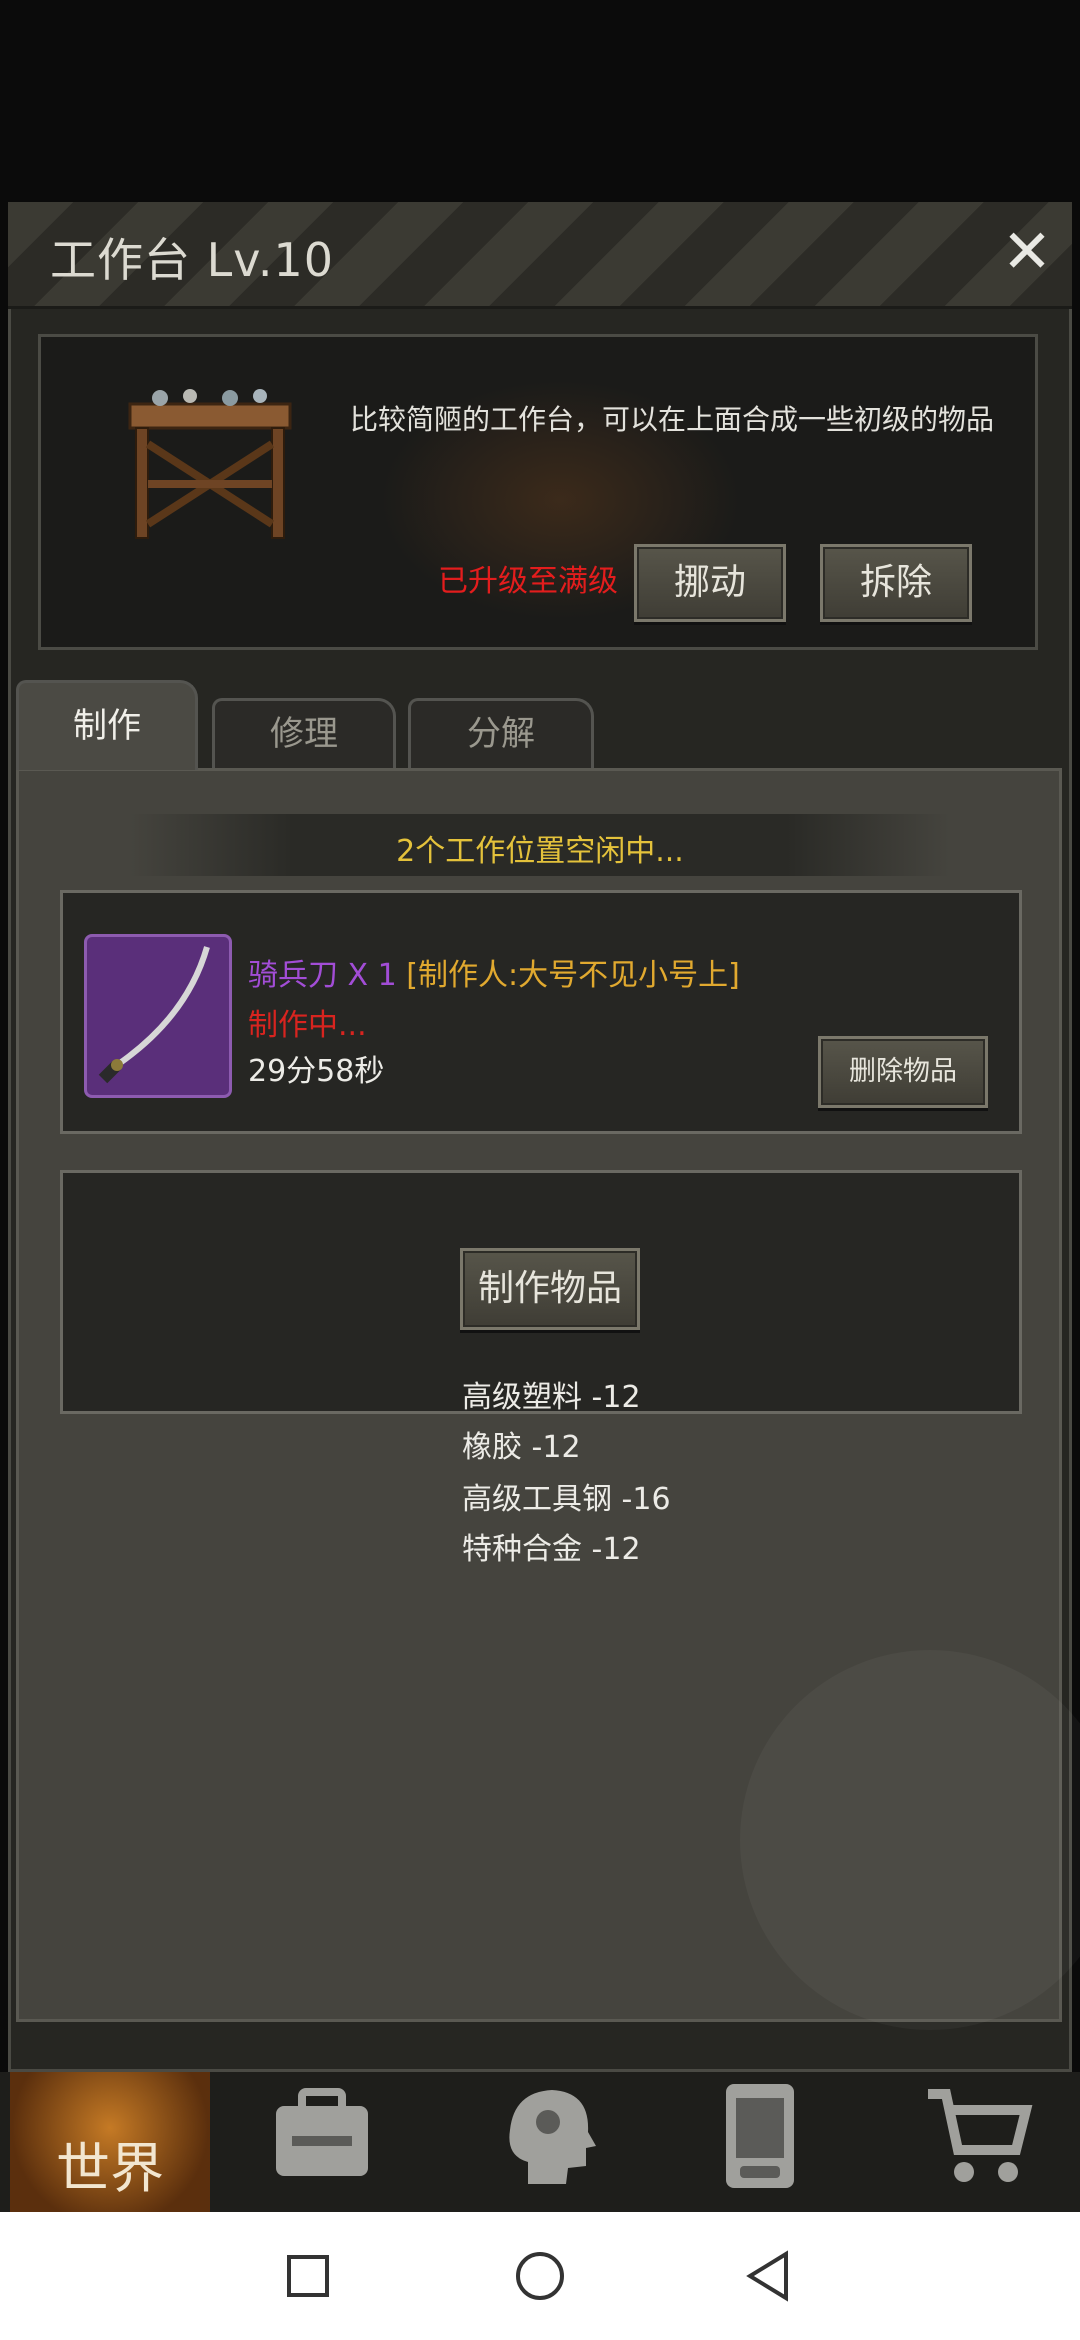 The image size is (1080, 2340). Describe the element at coordinates (107, 725) in the screenshot. I see `tab-craft: 制作` at that location.